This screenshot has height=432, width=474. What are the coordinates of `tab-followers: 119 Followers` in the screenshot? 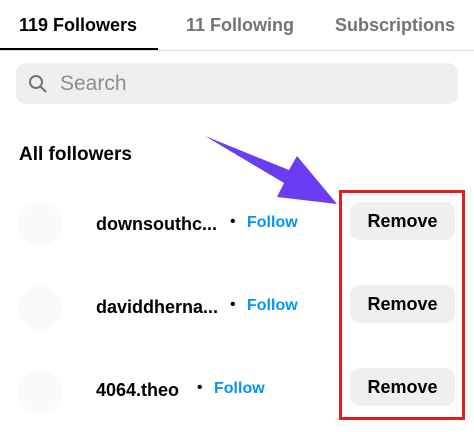 It's located at (78, 25).